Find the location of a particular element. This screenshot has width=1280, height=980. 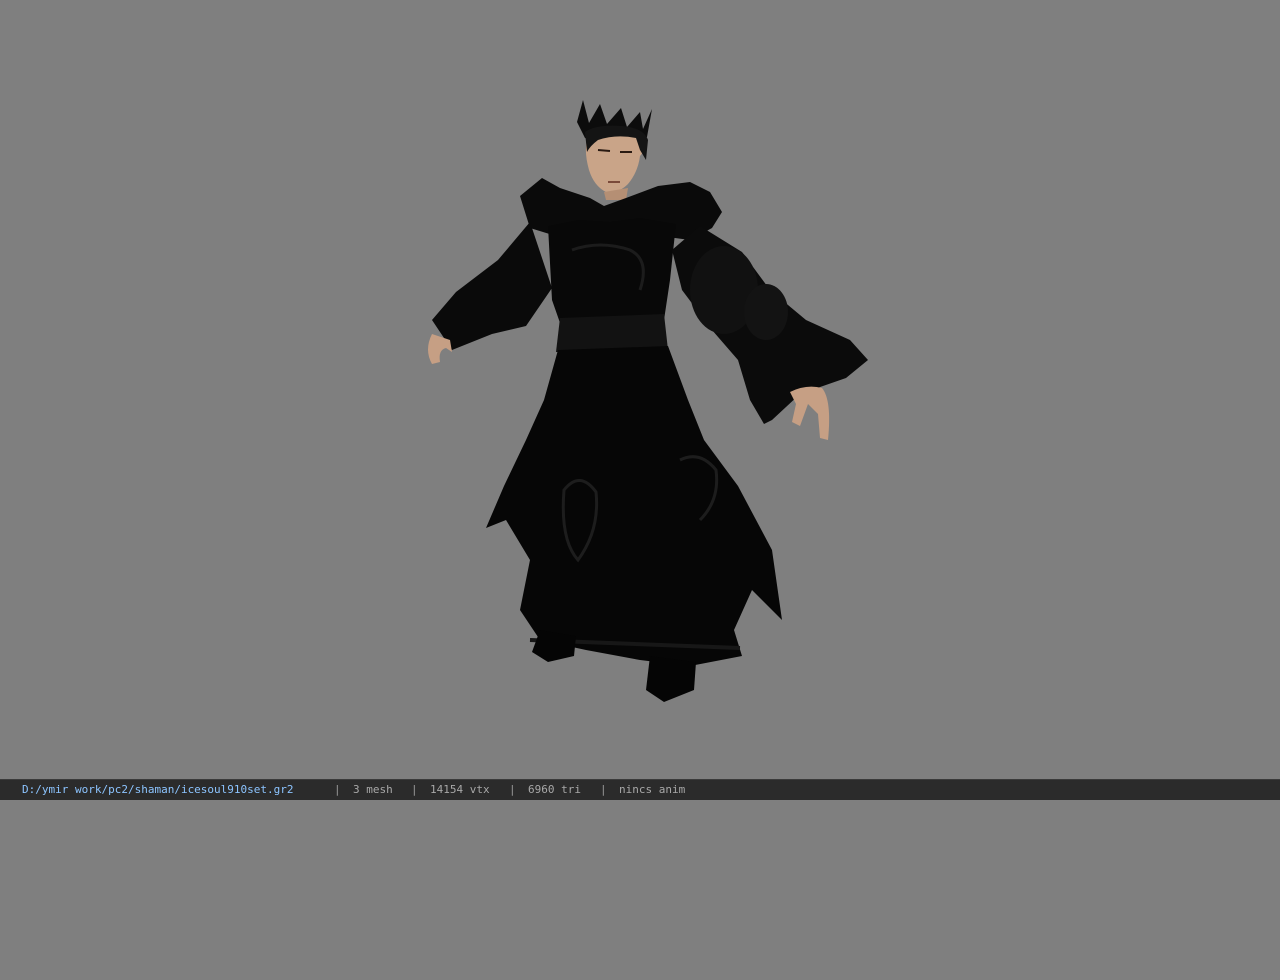

triangle-count-label: 6960 tri is located at coordinates (554, 789).